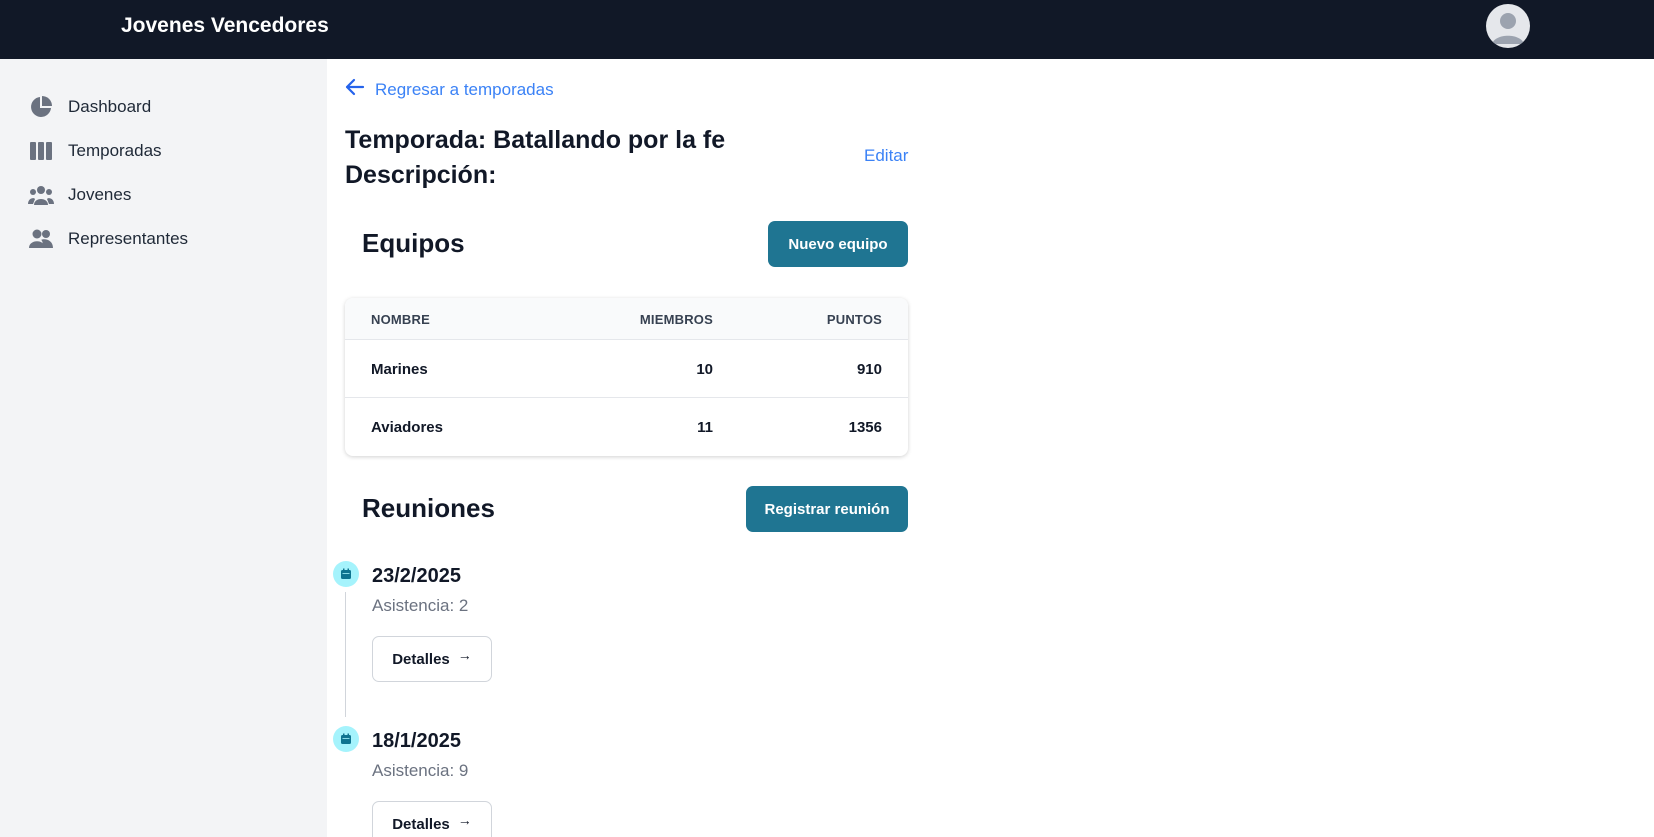  Describe the element at coordinates (827, 29) in the screenshot. I see `top-navbar: Jovenes Vencedores` at that location.